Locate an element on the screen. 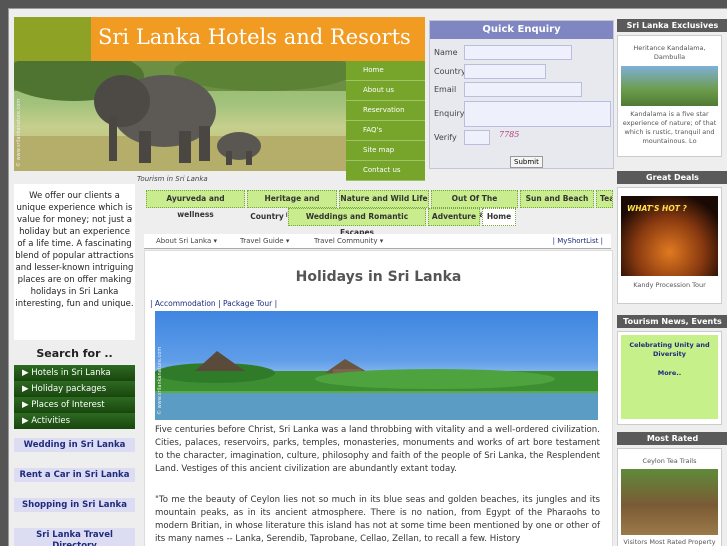 Image resolution: width=727 pixels, height=546 pixels. page-title: Holidays in Sri Lanka is located at coordinates (378, 277).